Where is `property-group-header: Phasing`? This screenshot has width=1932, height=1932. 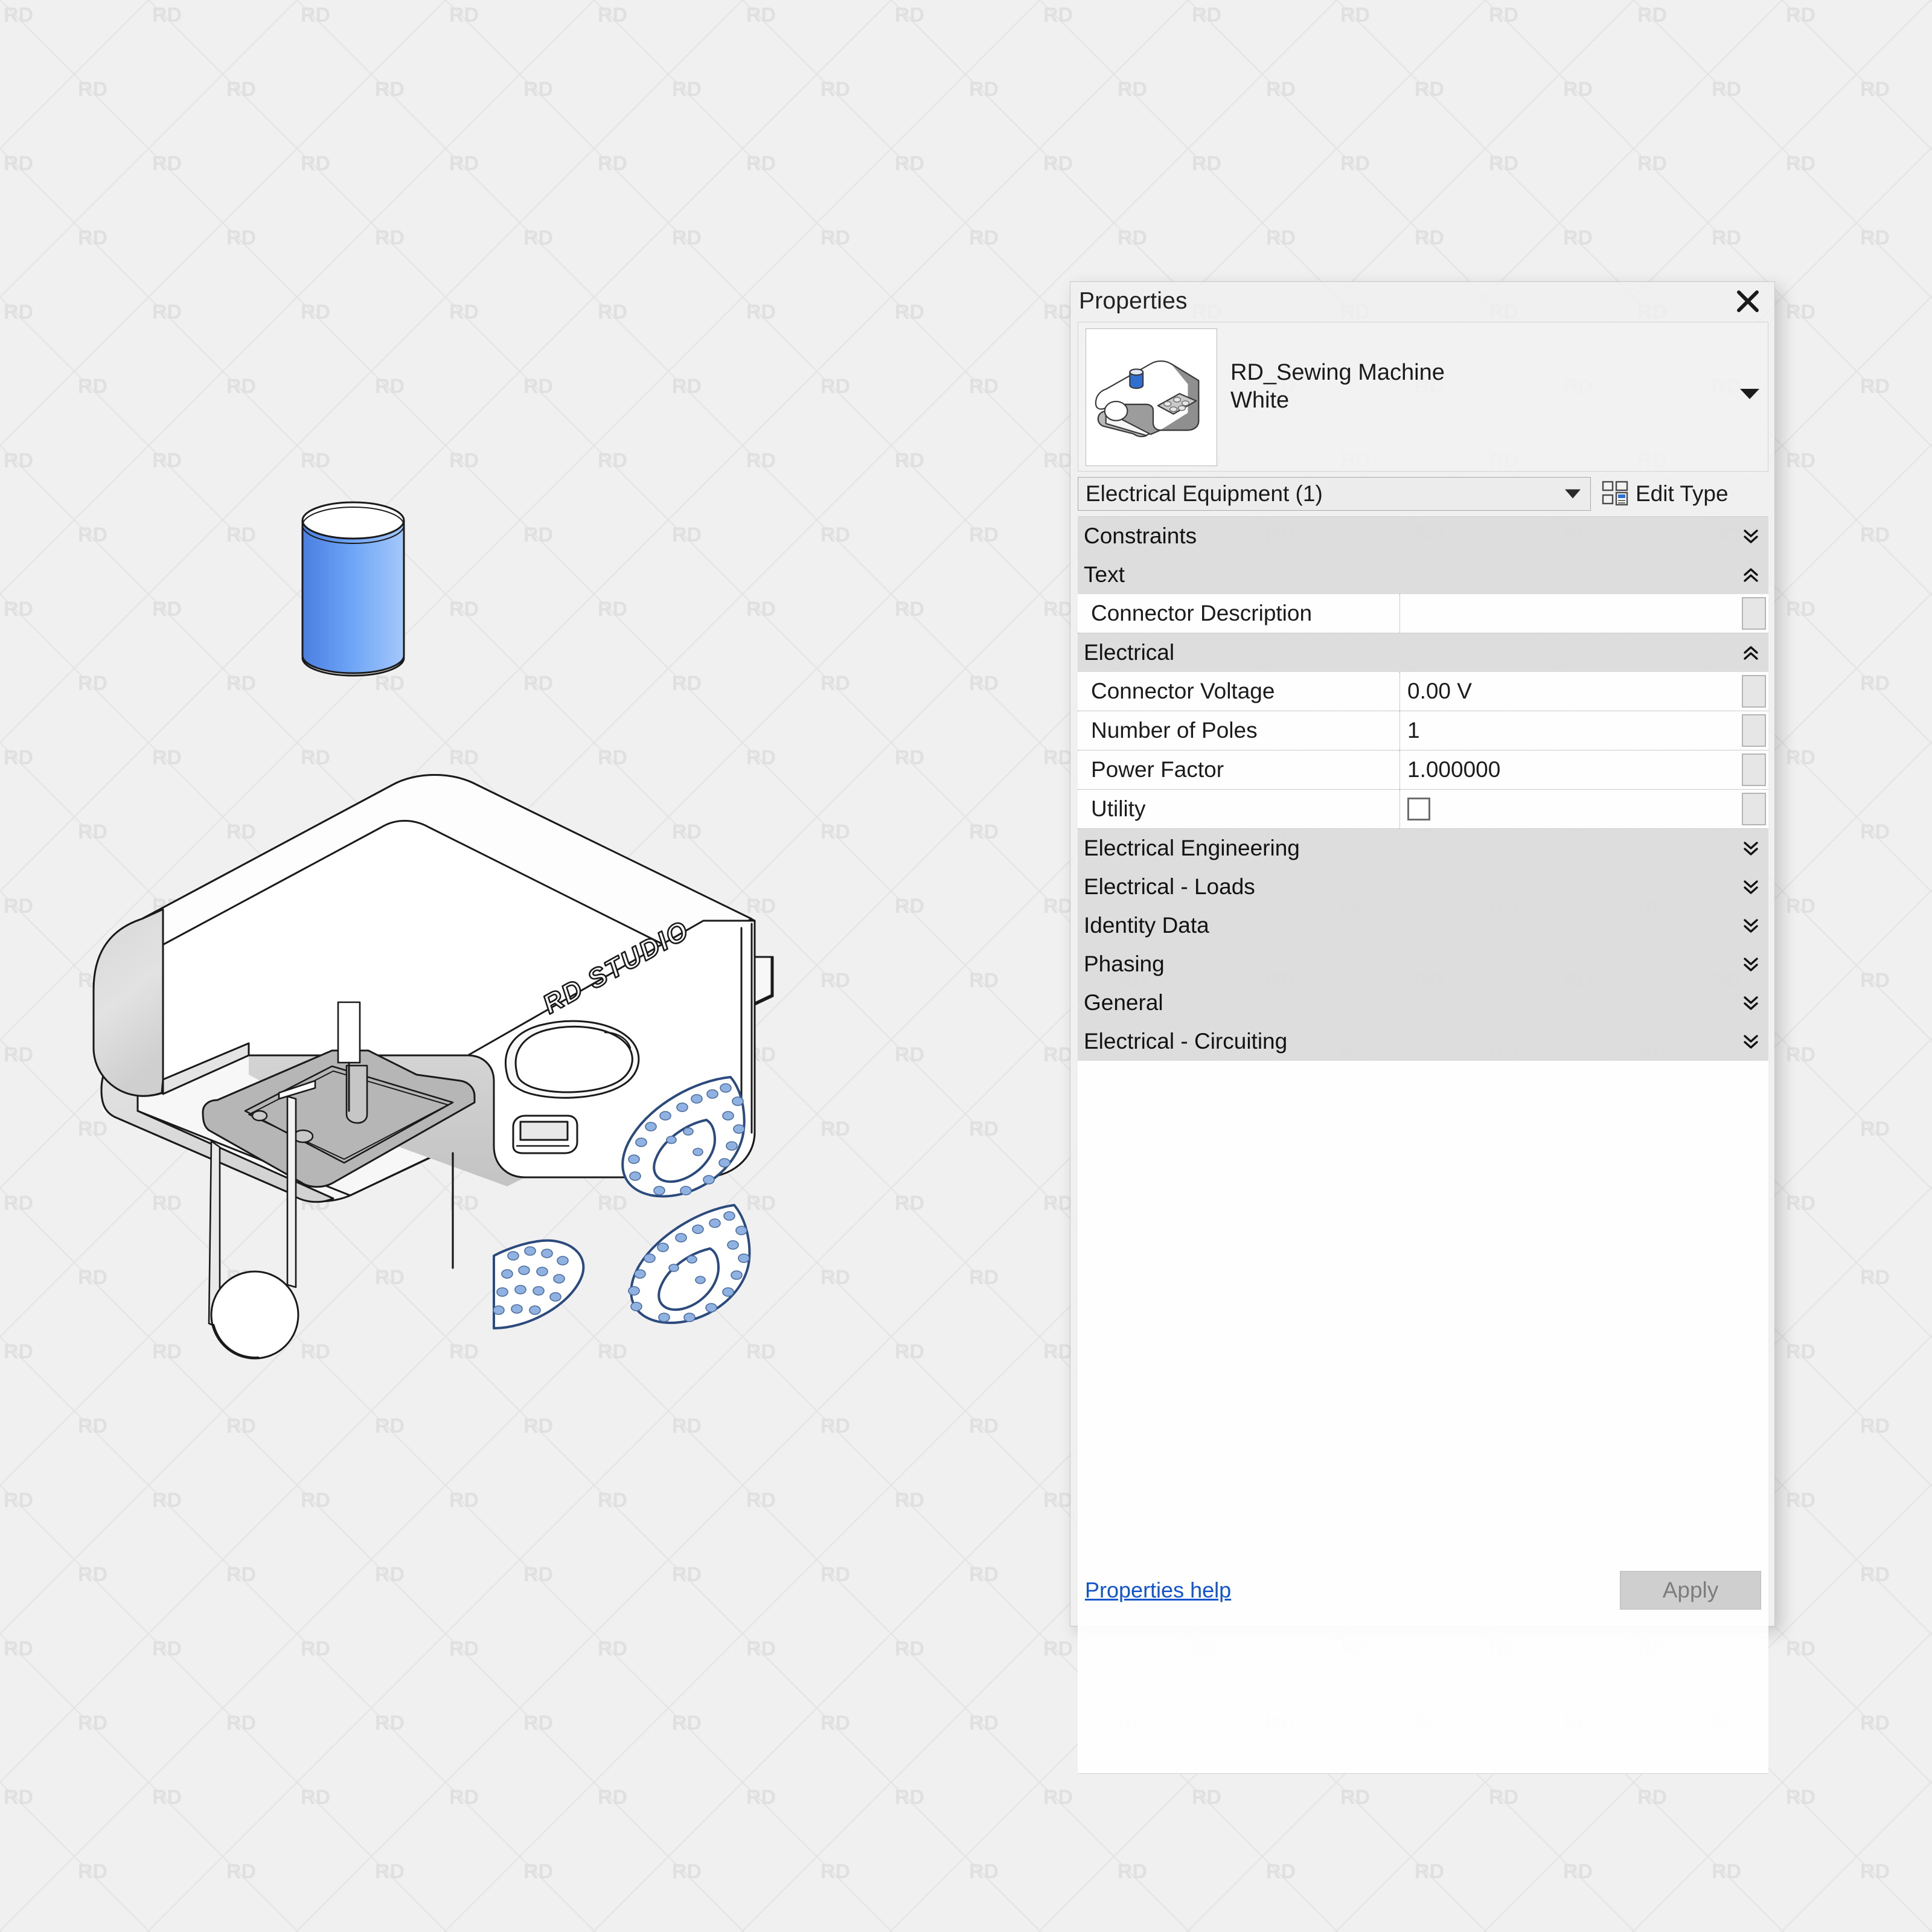 property-group-header: Phasing is located at coordinates (1423, 964).